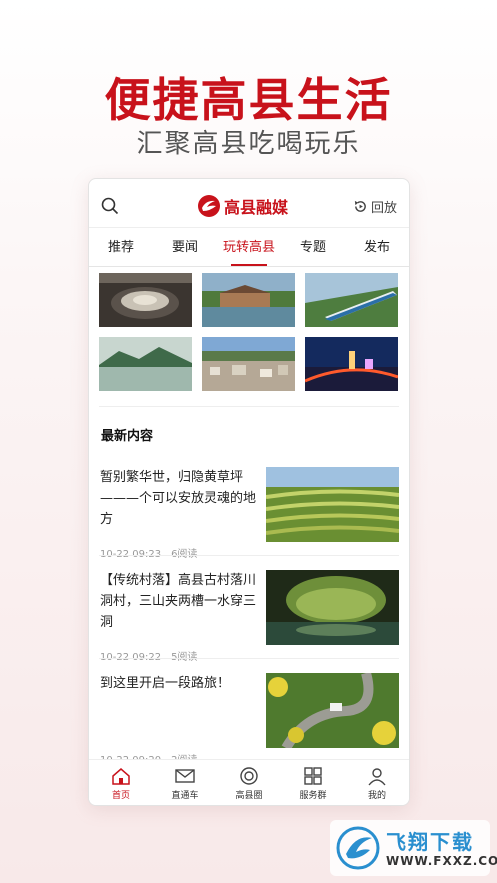 Image resolution: width=497 pixels, height=883 pixels. I want to click on circle-icon, so click(249, 776).